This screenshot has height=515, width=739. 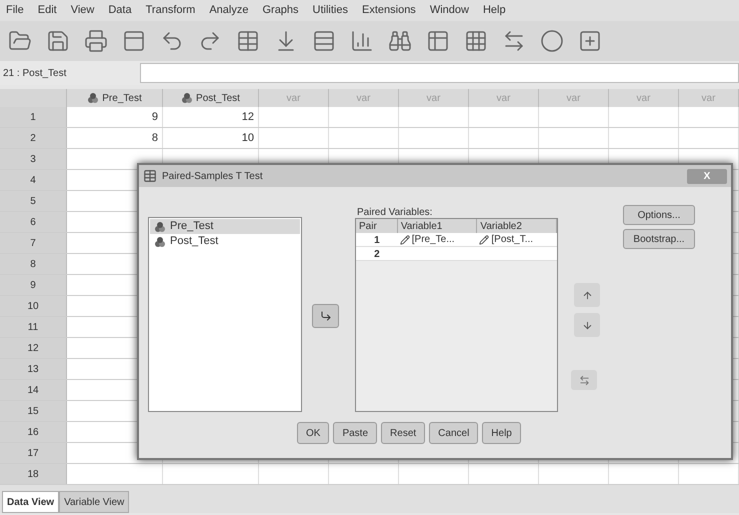 What do you see at coordinates (33, 159) in the screenshot?
I see `row-header: 3` at bounding box center [33, 159].